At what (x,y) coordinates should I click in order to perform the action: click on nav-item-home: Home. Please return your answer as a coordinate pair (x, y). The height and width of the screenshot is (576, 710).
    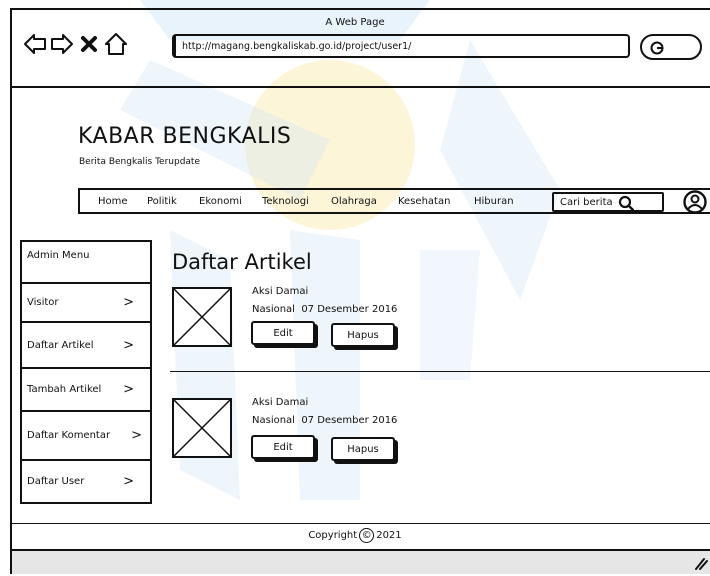
    Looking at the image, I should click on (113, 201).